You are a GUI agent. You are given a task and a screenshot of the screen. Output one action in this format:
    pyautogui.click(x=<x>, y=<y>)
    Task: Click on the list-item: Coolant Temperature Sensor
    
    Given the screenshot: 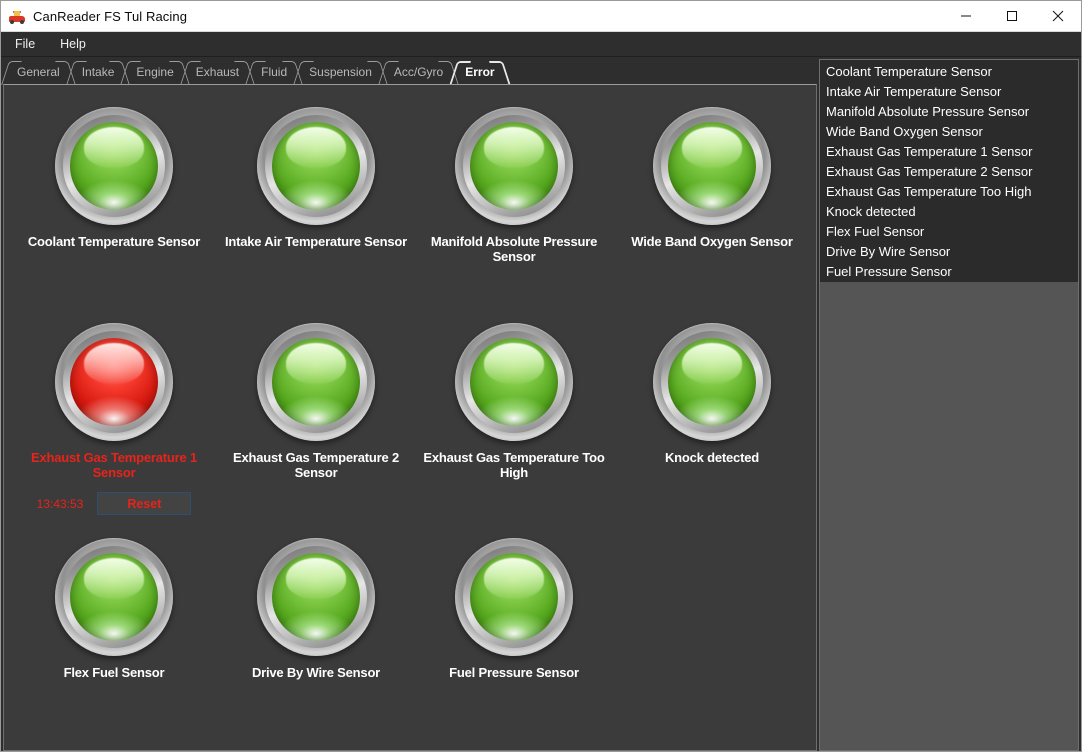 What is the action you would take?
    pyautogui.click(x=949, y=72)
    